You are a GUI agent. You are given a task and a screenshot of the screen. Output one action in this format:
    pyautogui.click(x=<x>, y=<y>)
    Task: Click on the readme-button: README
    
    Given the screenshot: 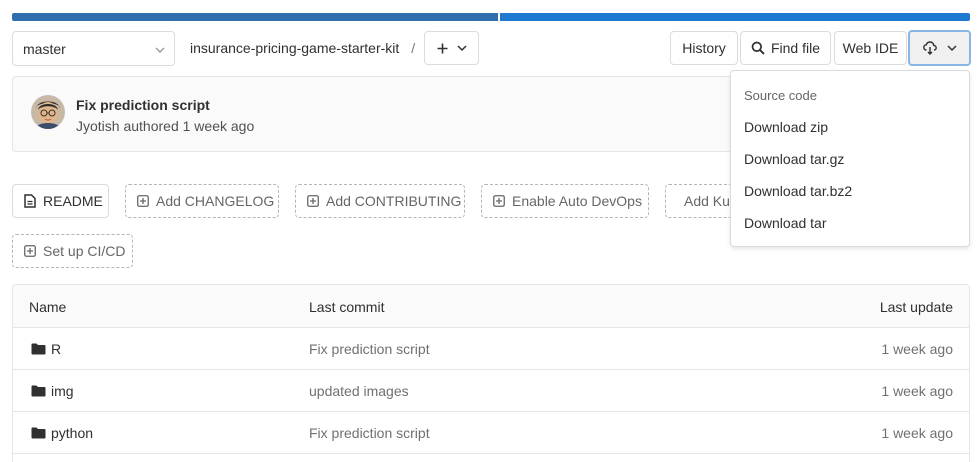 What is the action you would take?
    pyautogui.click(x=60, y=201)
    